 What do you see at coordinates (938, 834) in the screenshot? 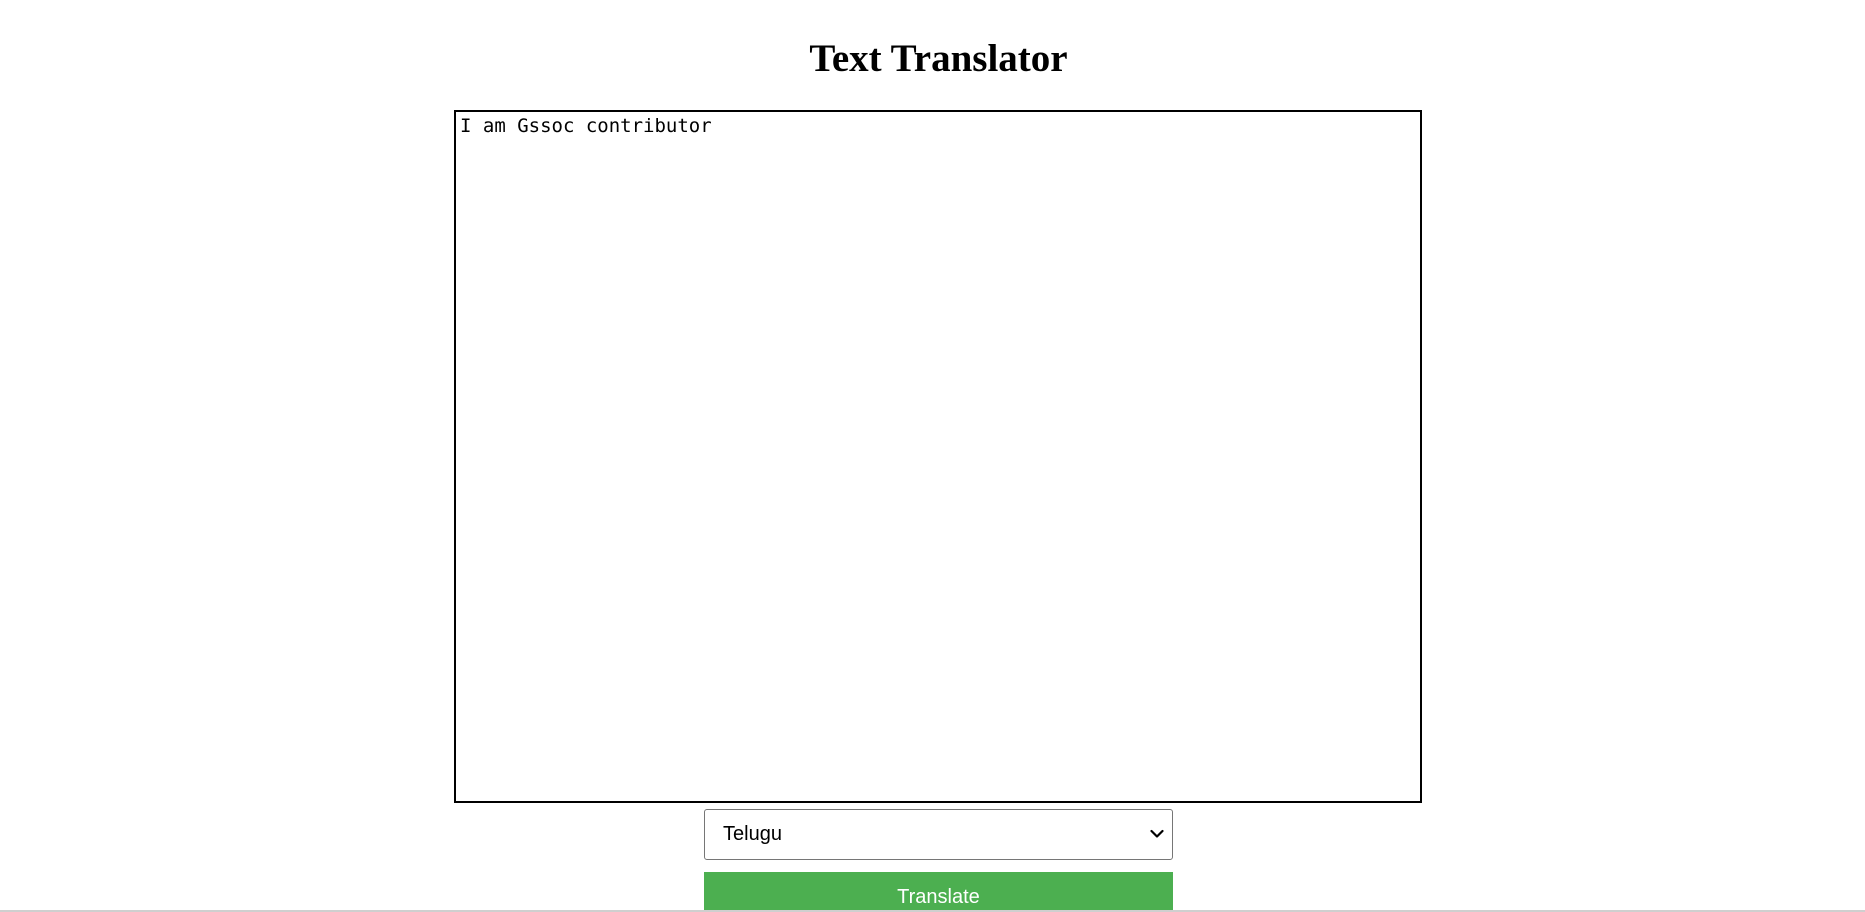
I see `language-select: Telugu Telugu` at bounding box center [938, 834].